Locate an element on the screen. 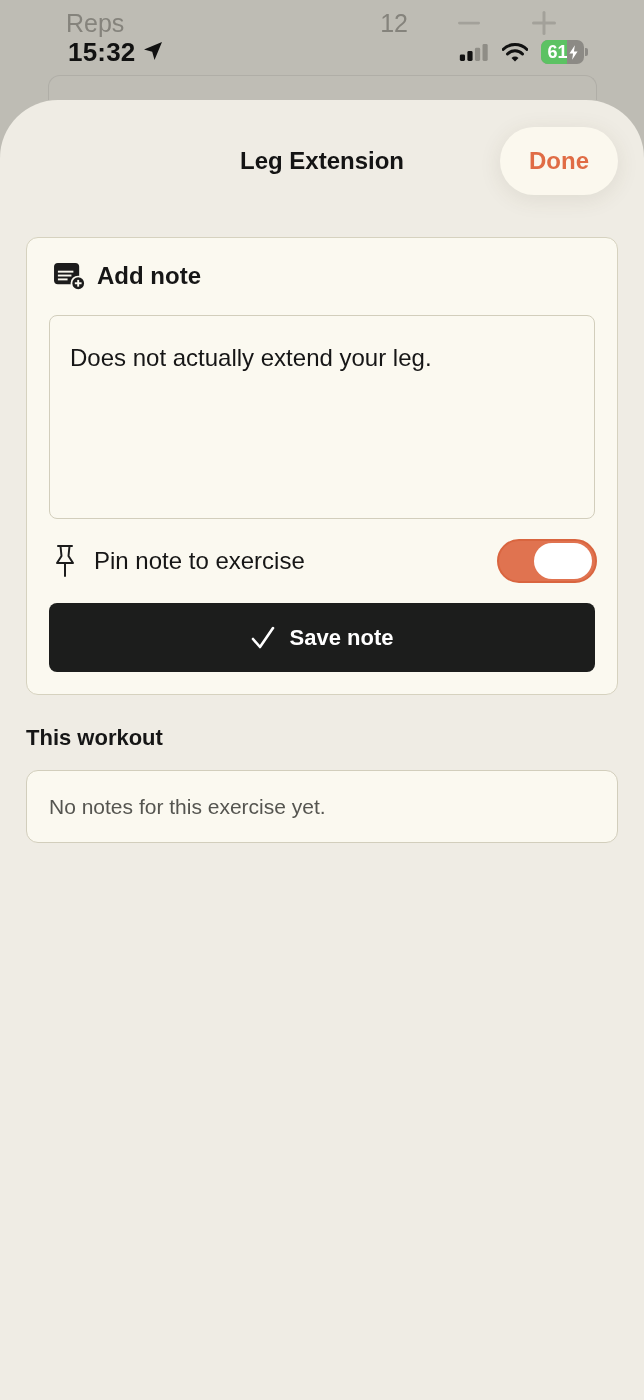 This screenshot has height=1400, width=644. battery-percent: 61 is located at coordinates (557, 52).